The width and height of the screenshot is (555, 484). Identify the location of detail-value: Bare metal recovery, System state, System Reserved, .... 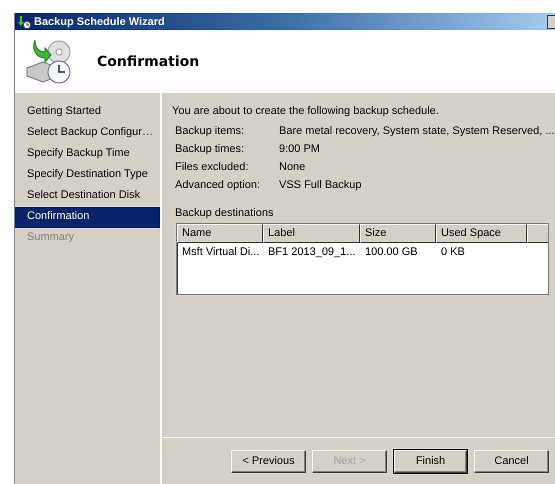
(416, 131).